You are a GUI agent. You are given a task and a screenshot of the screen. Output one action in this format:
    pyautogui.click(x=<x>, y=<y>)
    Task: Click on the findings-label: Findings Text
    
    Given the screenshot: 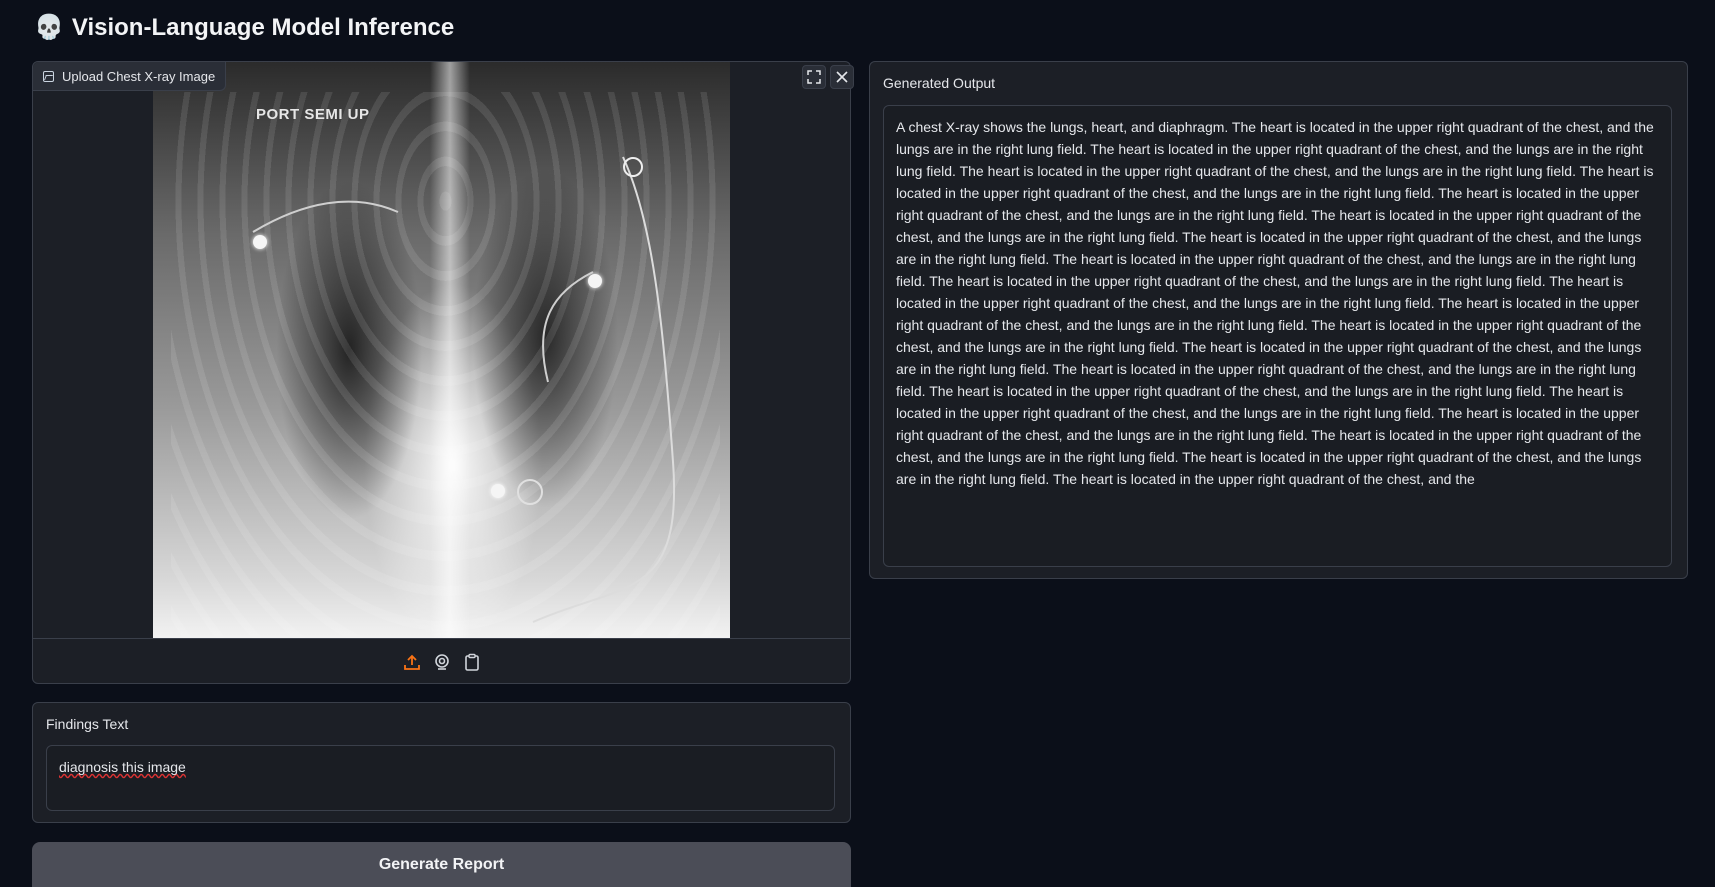 What is the action you would take?
    pyautogui.click(x=87, y=724)
    